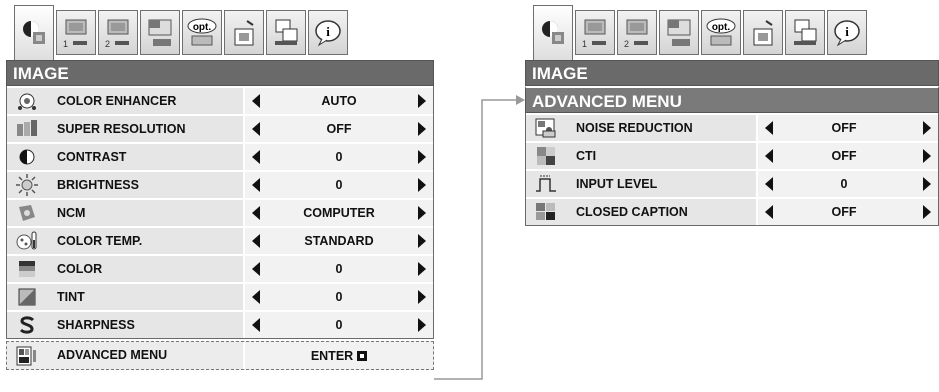 This screenshot has height=392, width=939. Describe the element at coordinates (617, 184) in the screenshot. I see `menu-row-label: INPUT LEVEL` at that location.